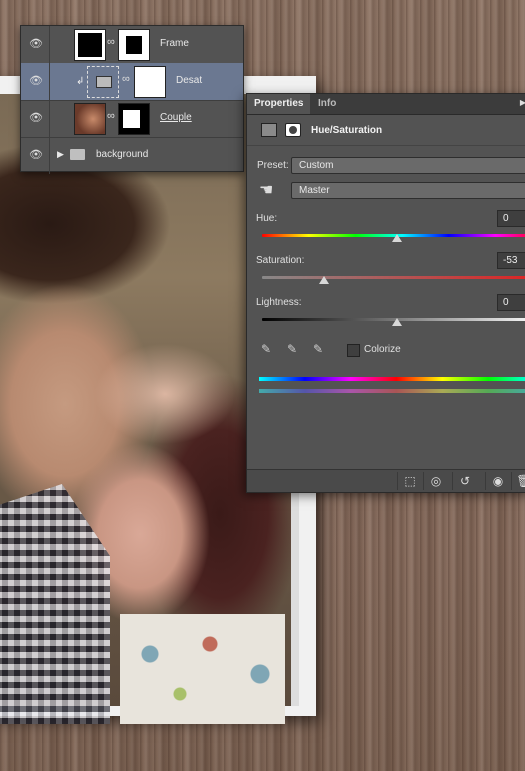 The height and width of the screenshot is (771, 525). Describe the element at coordinates (90, 119) in the screenshot. I see `photo-thumb-icon` at that location.